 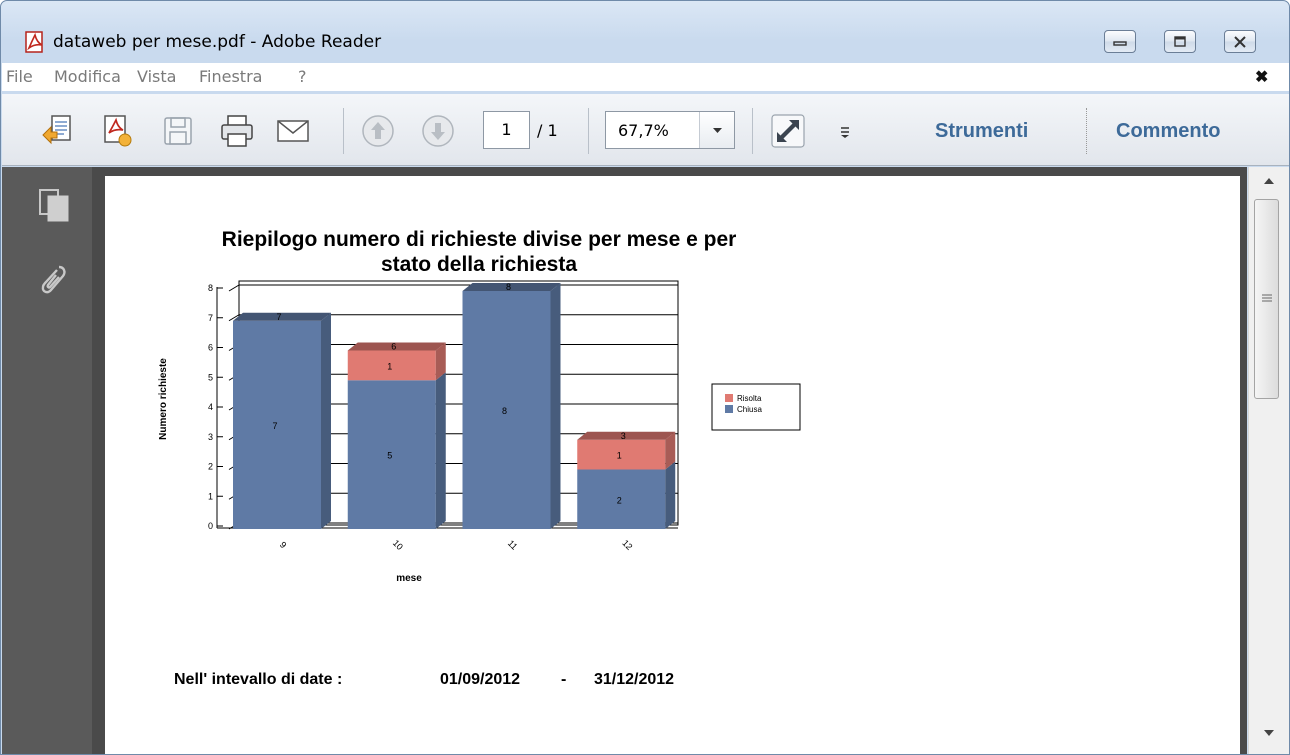 I want to click on maximize-icon, so click(x=1180, y=41).